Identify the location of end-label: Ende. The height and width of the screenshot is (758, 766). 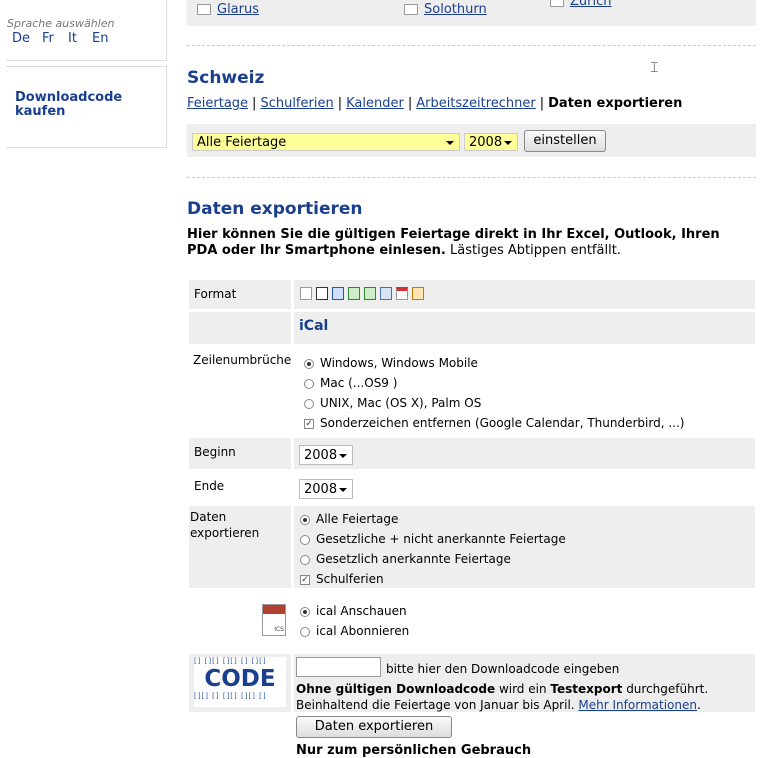
(209, 486).